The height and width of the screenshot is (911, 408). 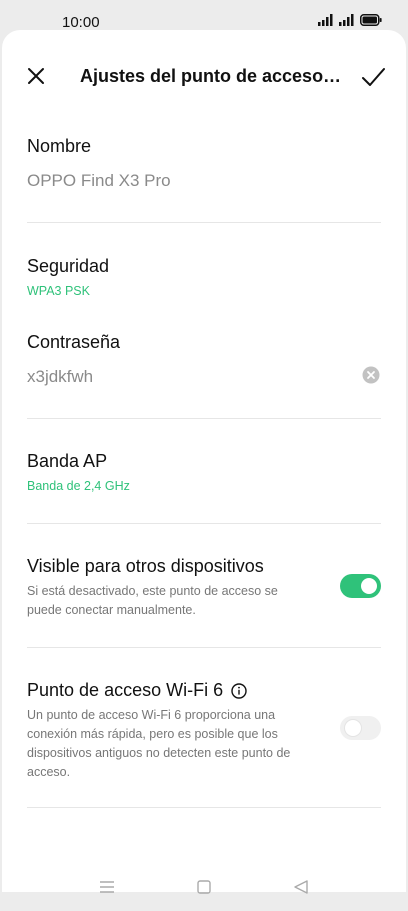 I want to click on visible-desc-line: puede conectar manualmente., so click(x=111, y=610).